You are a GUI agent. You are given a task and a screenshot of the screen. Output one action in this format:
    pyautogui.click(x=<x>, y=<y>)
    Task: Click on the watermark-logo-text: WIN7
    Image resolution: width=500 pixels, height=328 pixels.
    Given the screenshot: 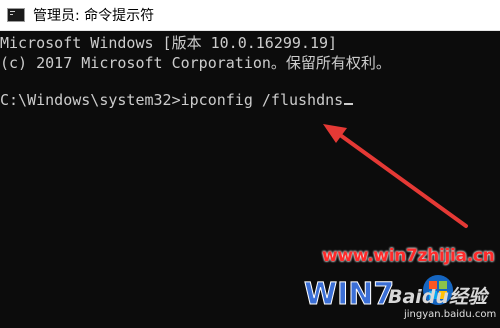 What is the action you would take?
    pyautogui.click(x=349, y=294)
    